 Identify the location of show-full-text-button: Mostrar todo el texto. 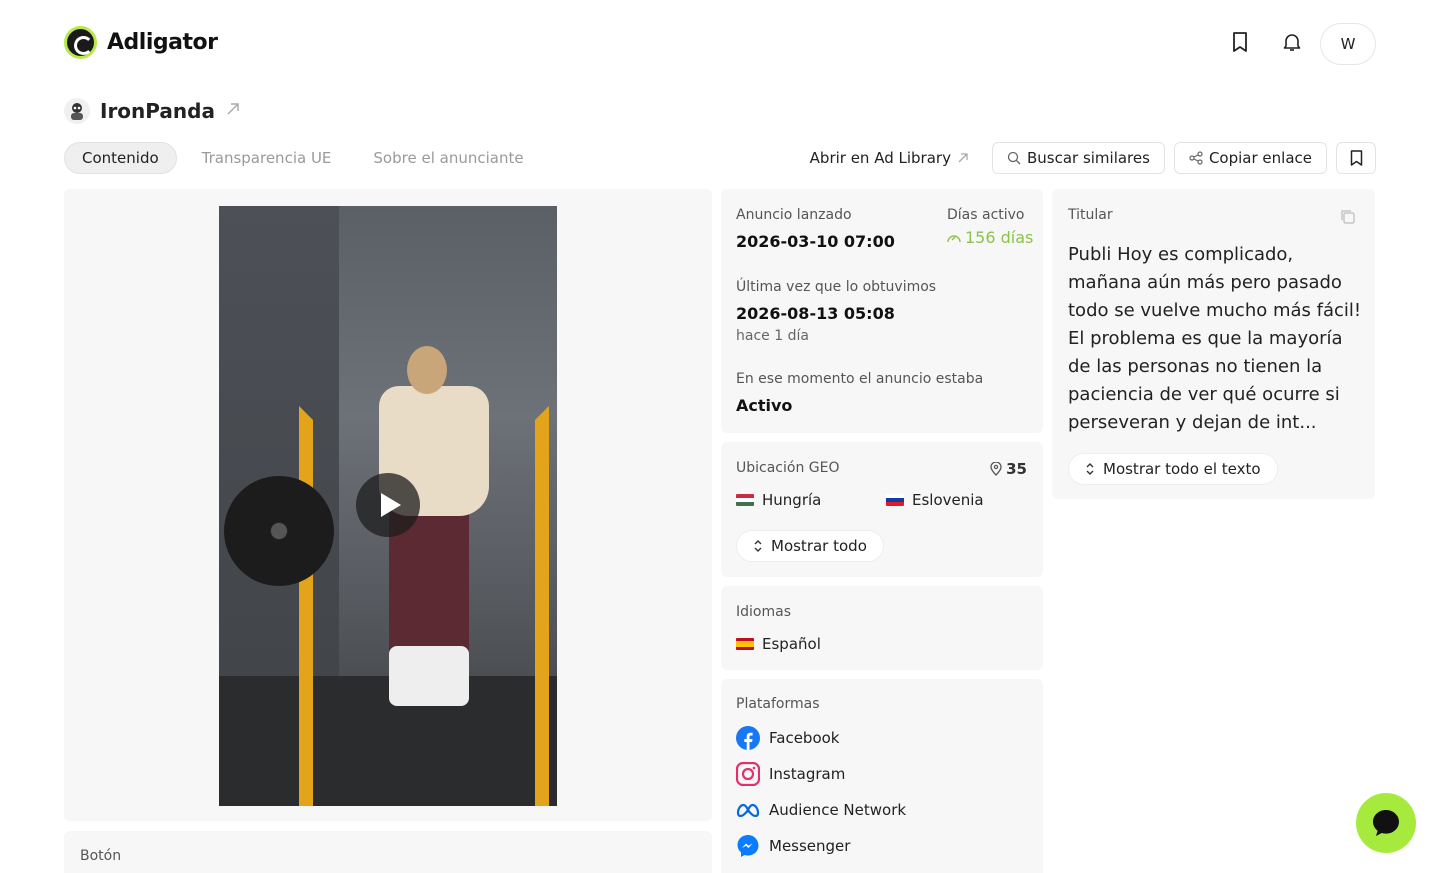
(1173, 469).